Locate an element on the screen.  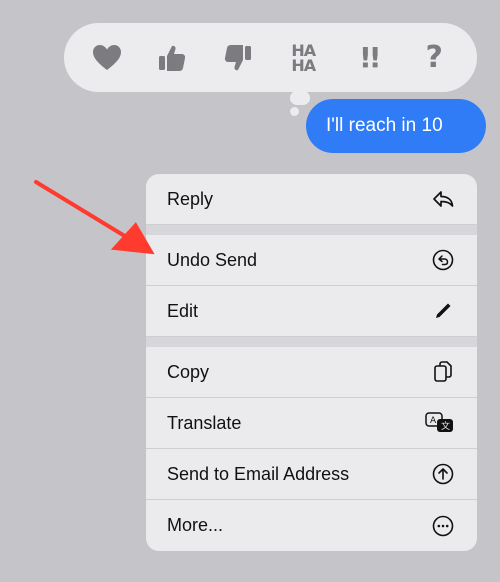
thumbs-down-icon is located at coordinates (237, 57).